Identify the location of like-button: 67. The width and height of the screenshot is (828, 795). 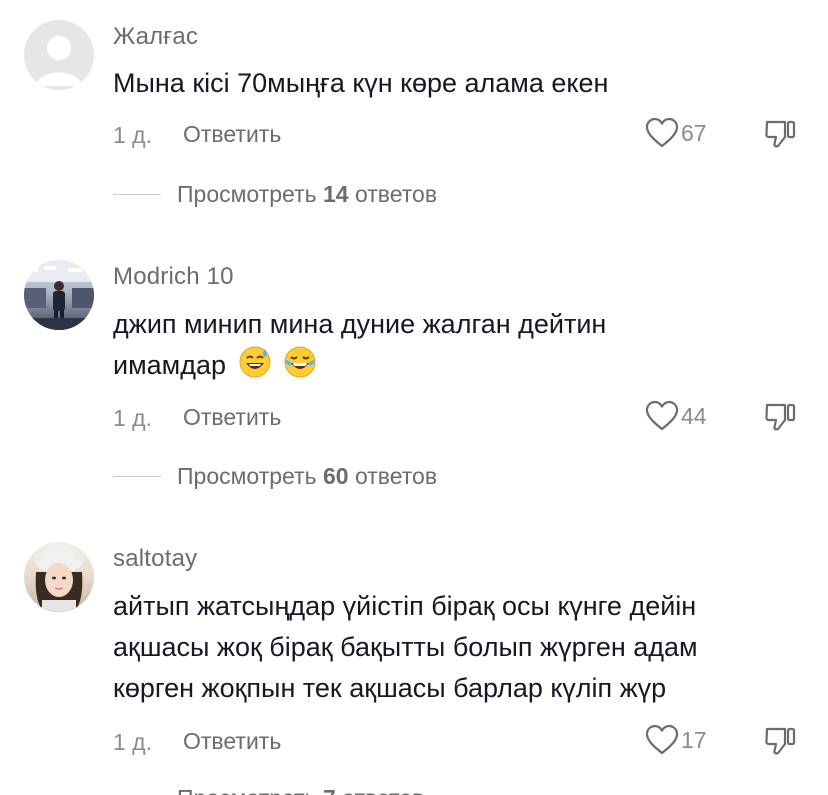
(676, 133).